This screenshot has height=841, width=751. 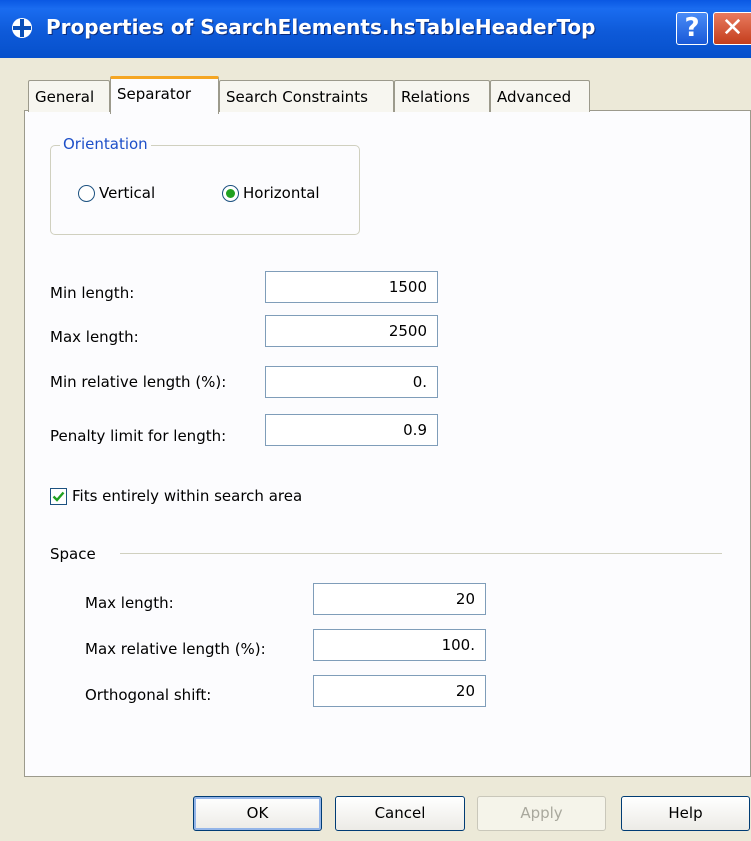 What do you see at coordinates (399, 599) in the screenshot?
I see `space-max-length-field: 20` at bounding box center [399, 599].